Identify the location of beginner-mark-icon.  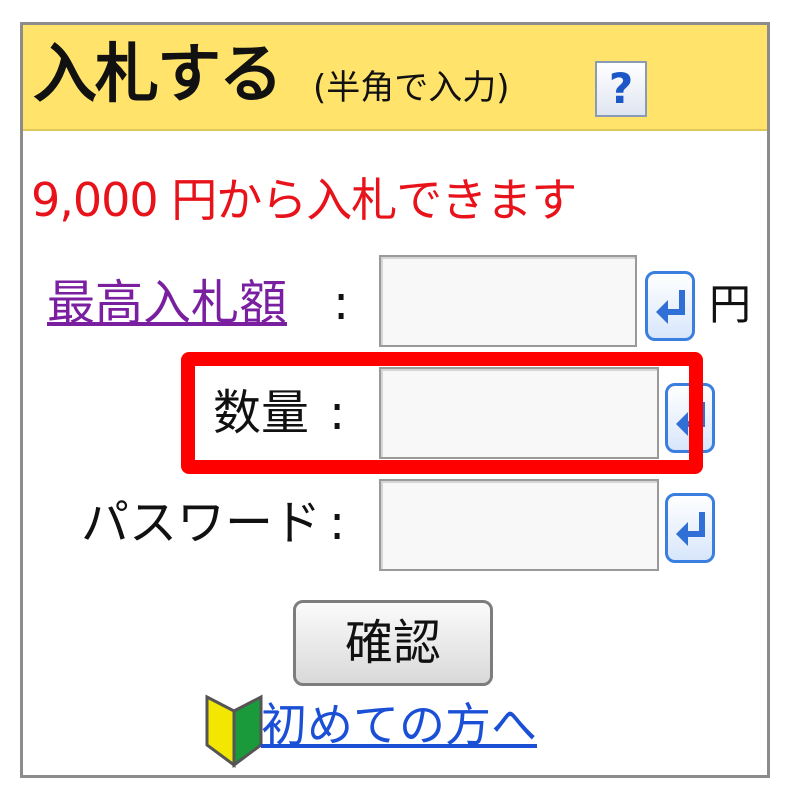
(234, 731).